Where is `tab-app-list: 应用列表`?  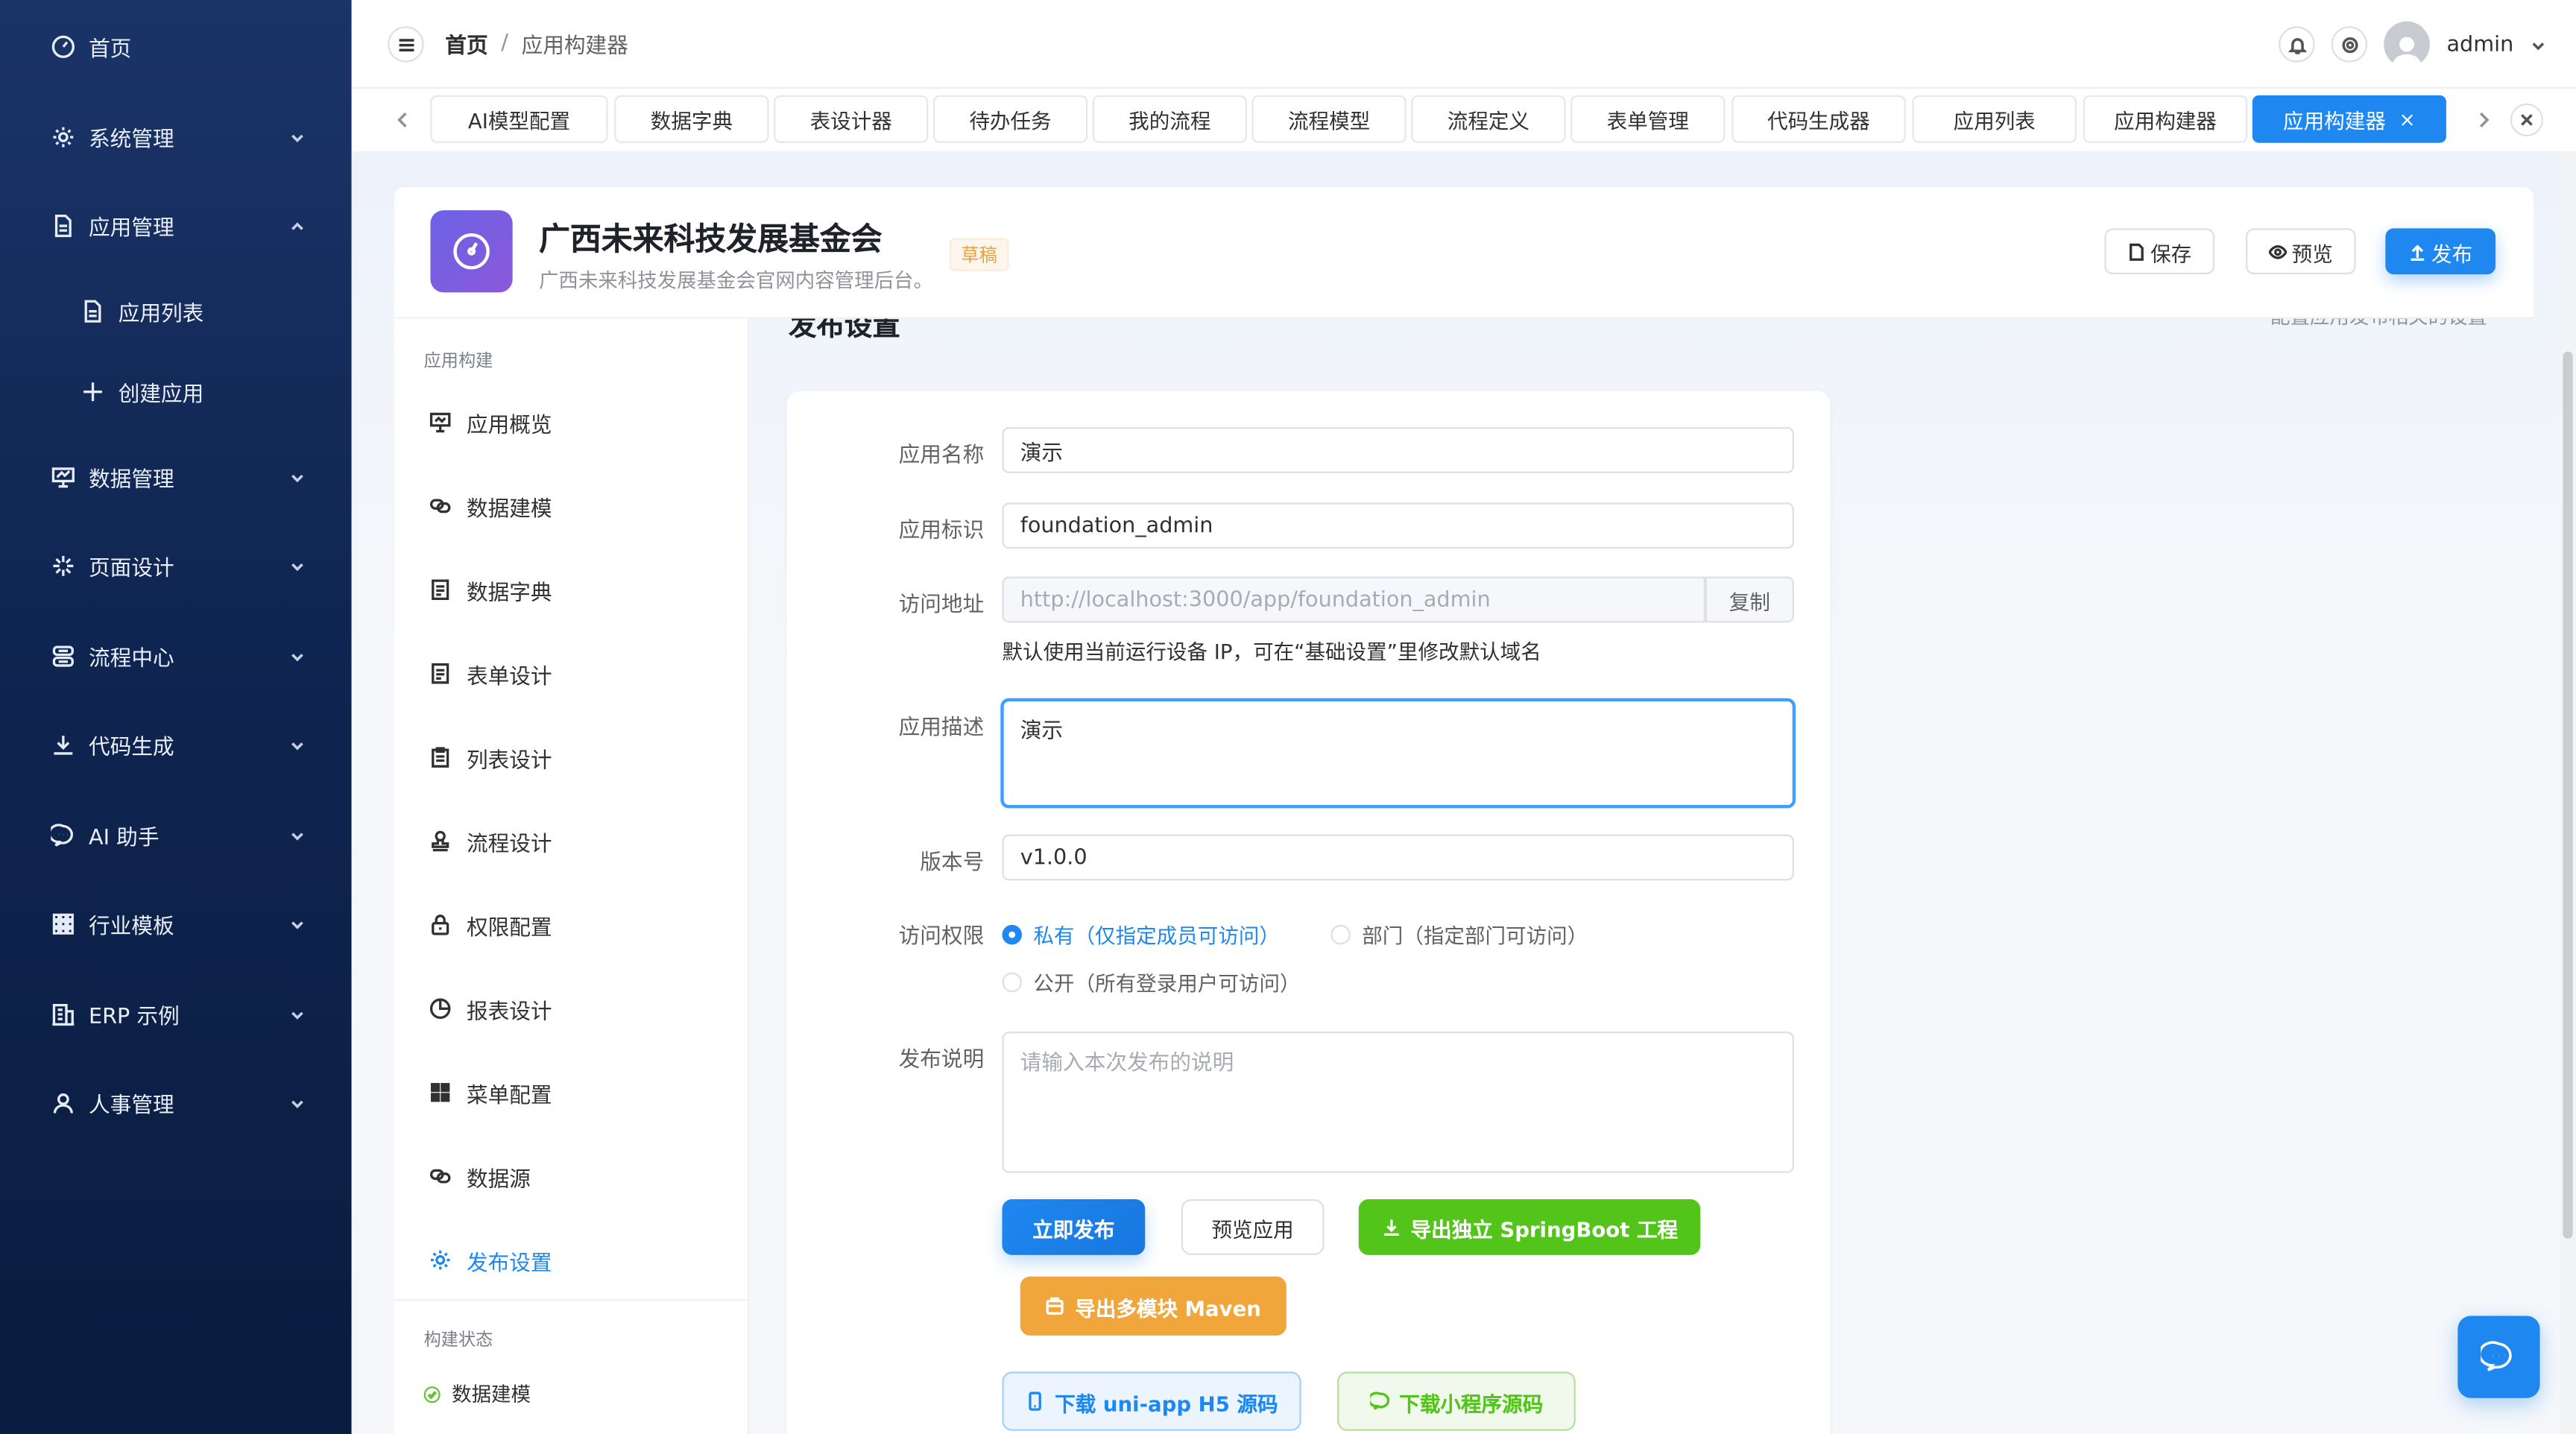 tab-app-list: 应用列表 is located at coordinates (1994, 119).